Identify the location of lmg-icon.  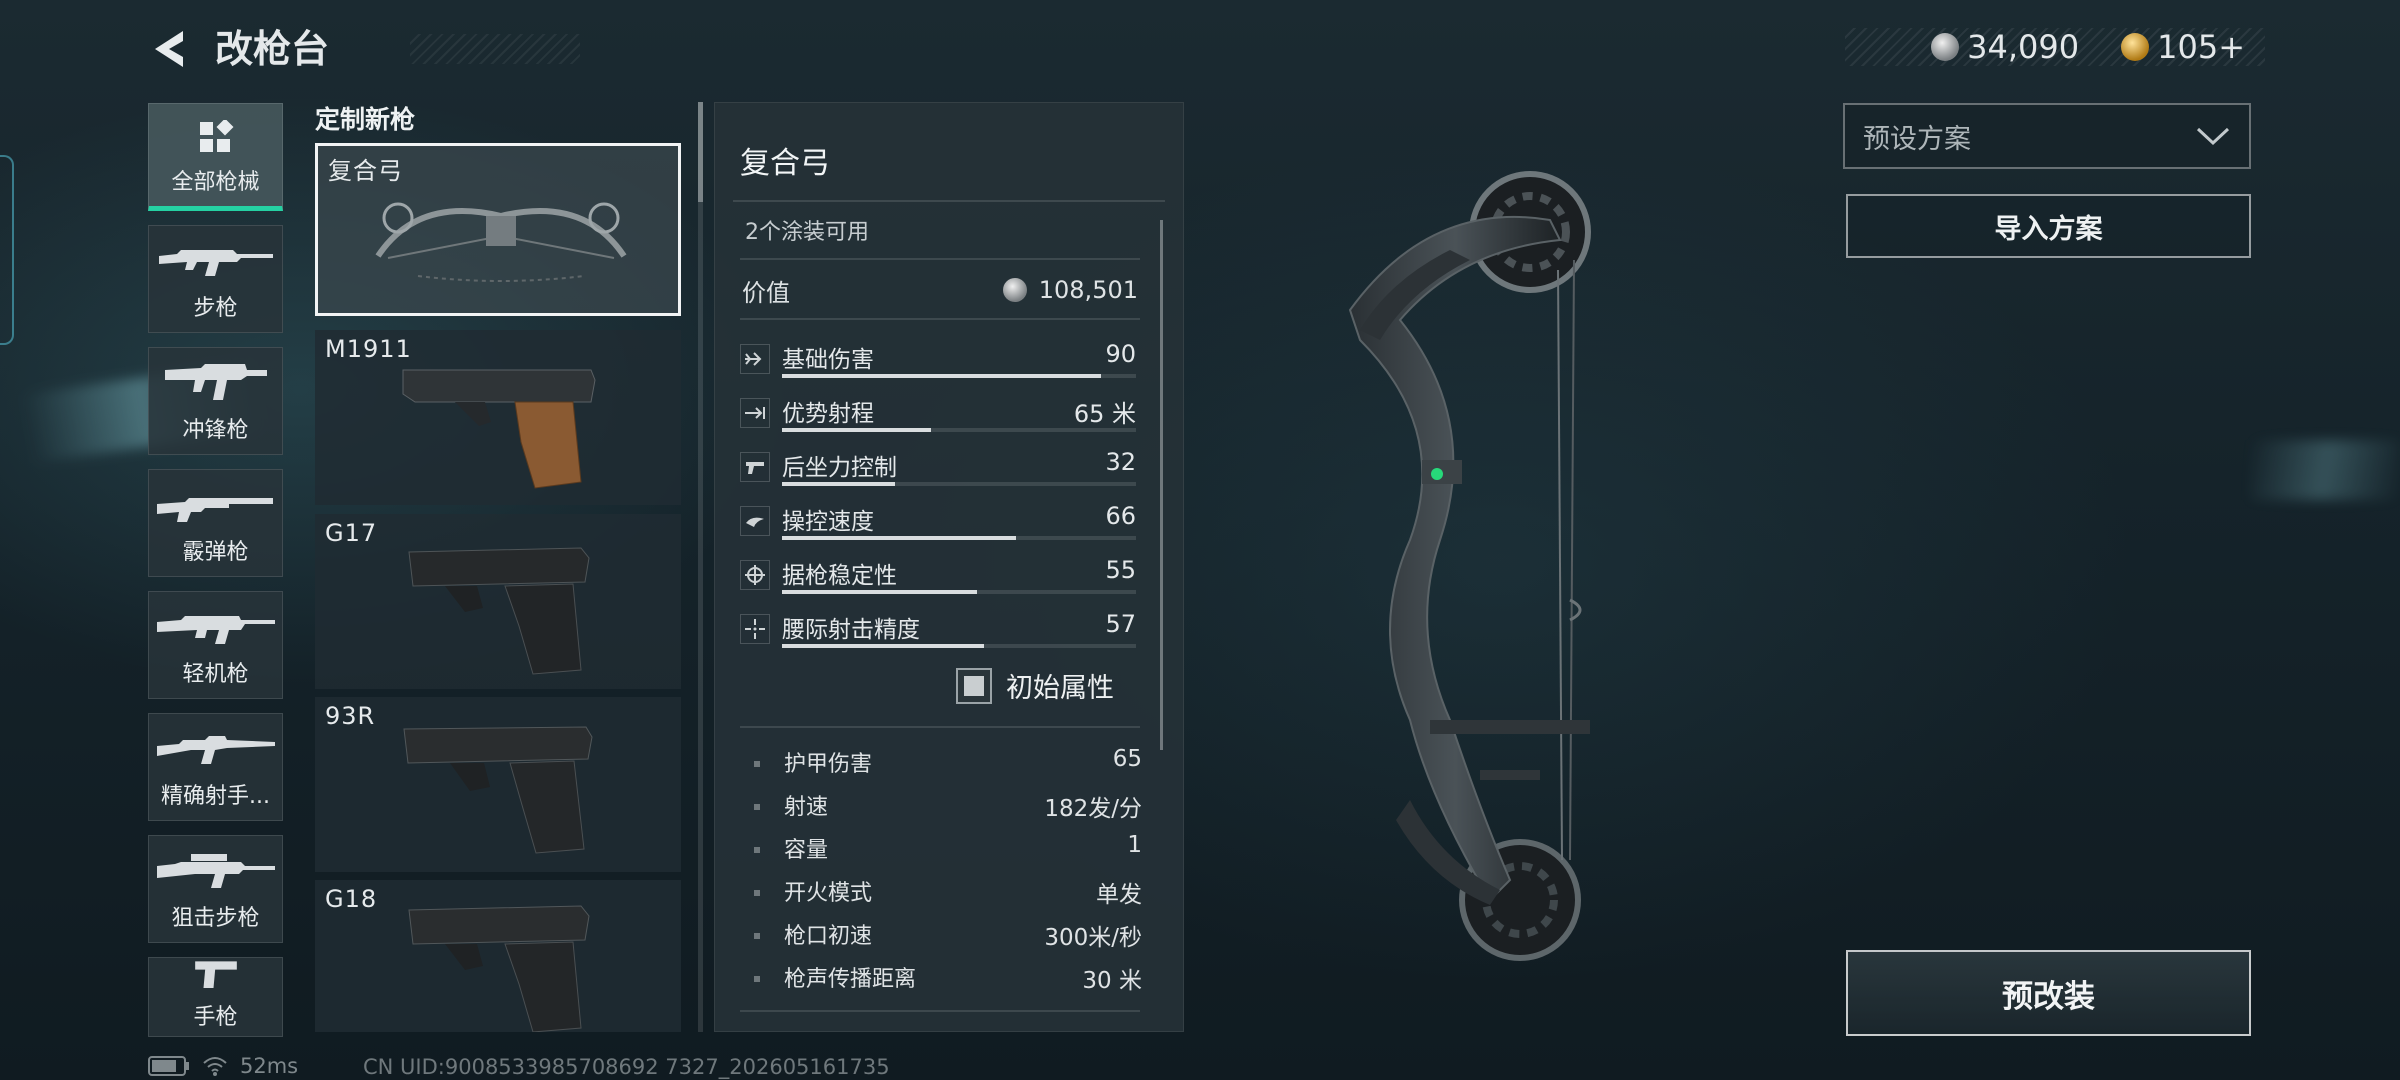
(215, 630).